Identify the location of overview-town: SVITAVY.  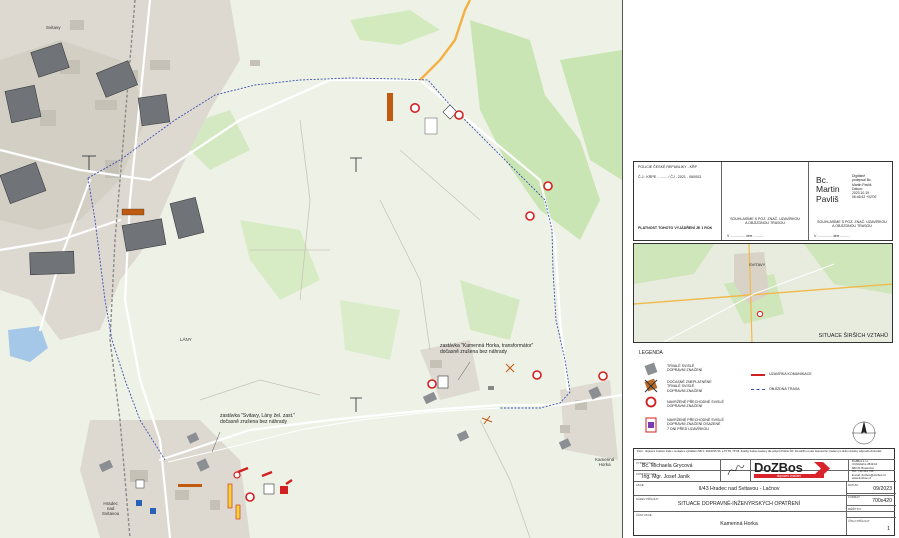
(757, 264).